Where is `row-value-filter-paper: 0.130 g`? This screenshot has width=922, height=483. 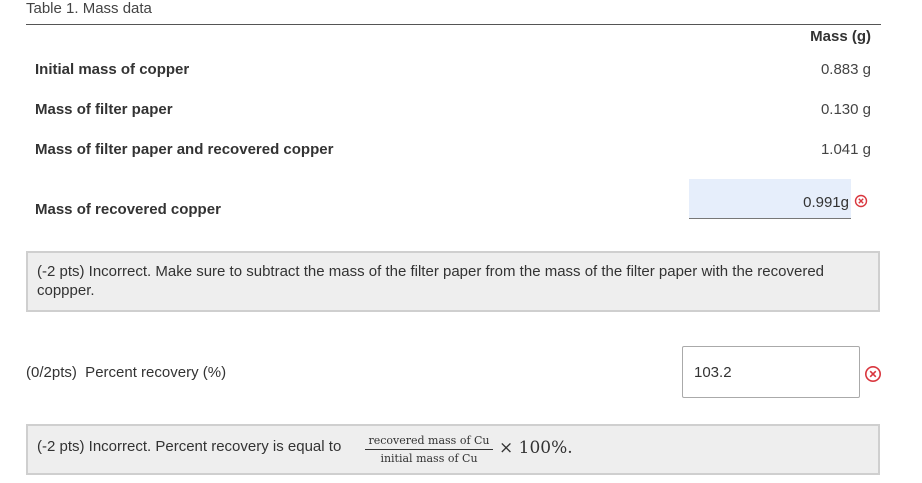 row-value-filter-paper: 0.130 g is located at coordinates (845, 109).